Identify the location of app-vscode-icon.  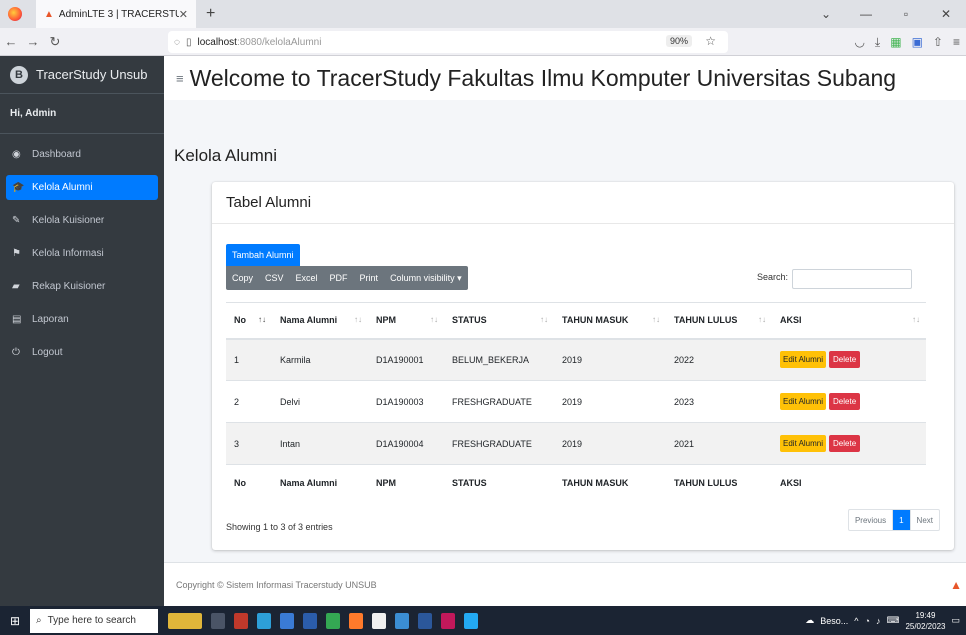
(471, 620).